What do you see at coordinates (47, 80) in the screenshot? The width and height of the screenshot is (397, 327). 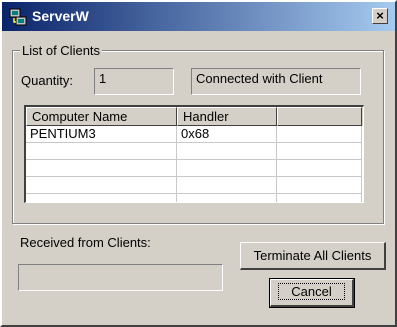 I see `quantity-label: Quantity:` at bounding box center [47, 80].